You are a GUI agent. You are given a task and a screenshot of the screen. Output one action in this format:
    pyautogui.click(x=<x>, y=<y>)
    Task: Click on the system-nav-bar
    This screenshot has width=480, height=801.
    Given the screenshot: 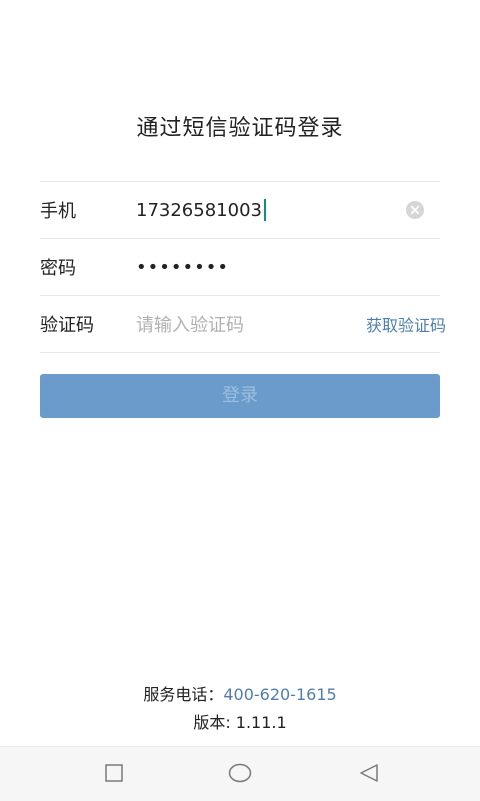 What is the action you would take?
    pyautogui.click(x=240, y=773)
    